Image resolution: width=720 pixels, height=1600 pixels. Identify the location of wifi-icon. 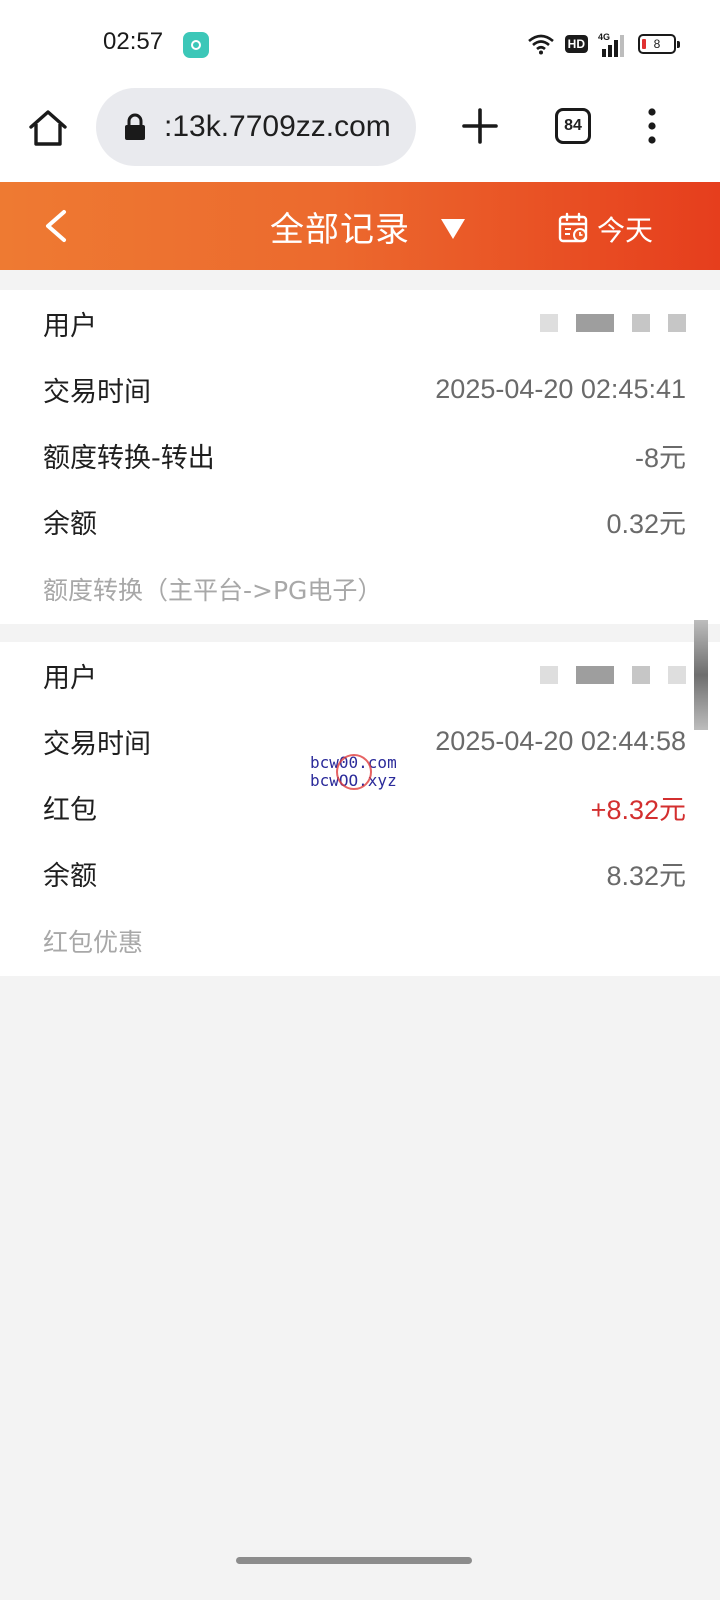
(540, 44).